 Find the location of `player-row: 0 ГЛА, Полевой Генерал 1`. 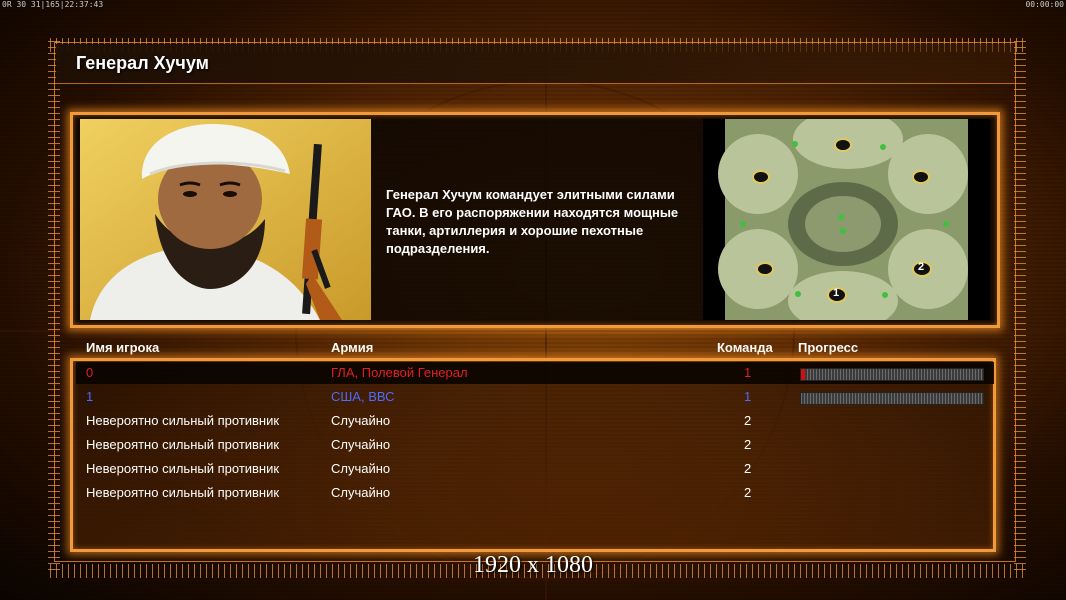

player-row: 0 ГЛА, Полевой Генерал 1 is located at coordinates (535, 373).